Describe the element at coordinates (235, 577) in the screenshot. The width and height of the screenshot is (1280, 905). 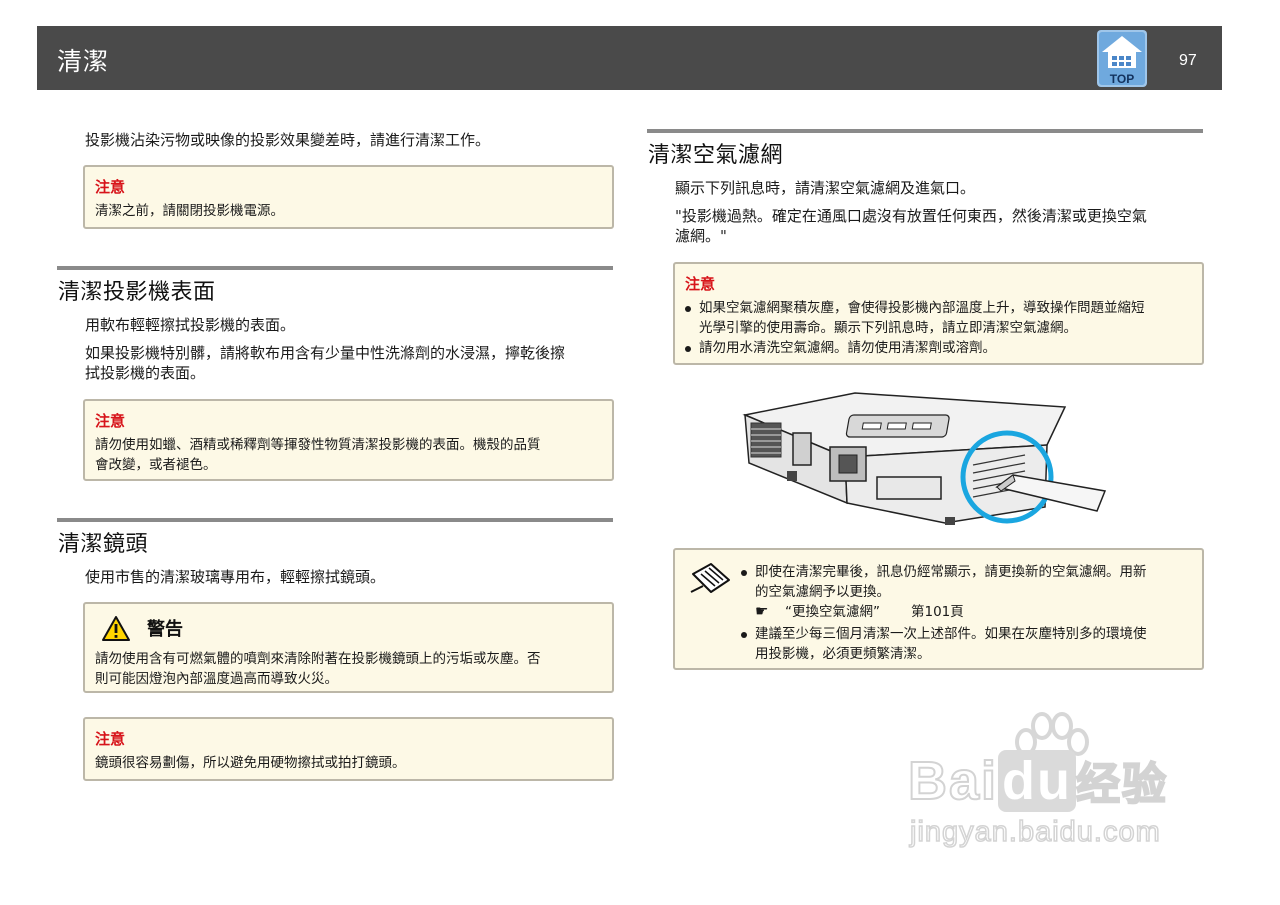
I see `lens-p1: 使用市售的清潔玻璃專用布，輕輕擦拭鏡頭。` at that location.